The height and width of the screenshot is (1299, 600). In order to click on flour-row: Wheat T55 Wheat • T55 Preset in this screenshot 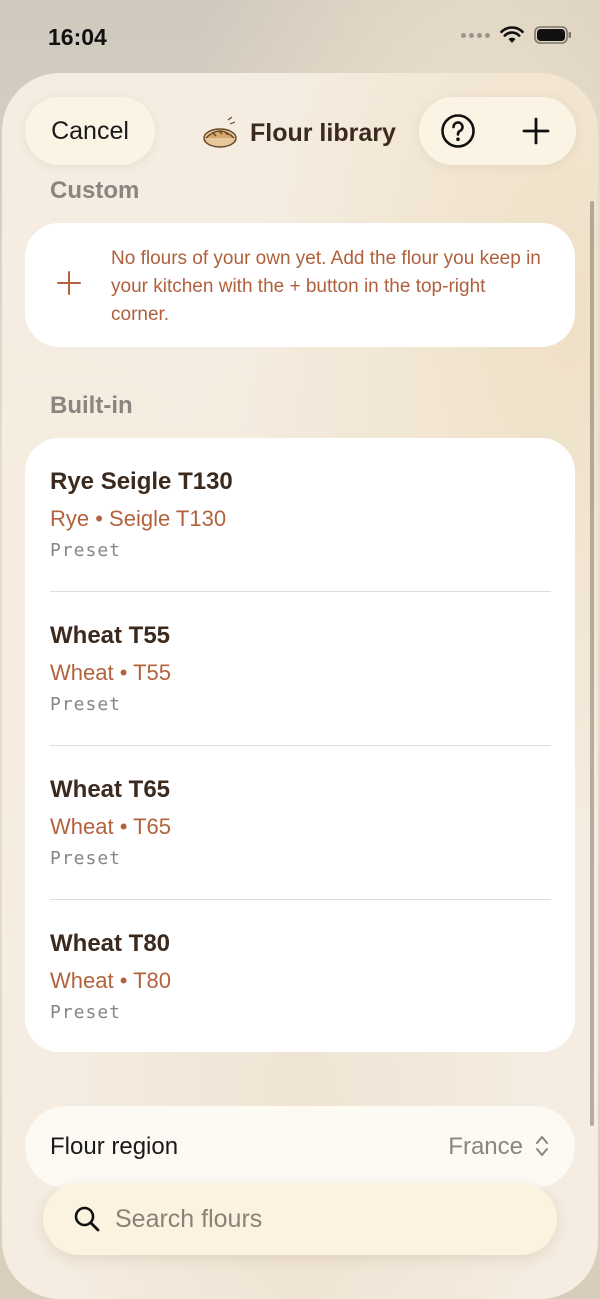, I will do `click(300, 669)`.